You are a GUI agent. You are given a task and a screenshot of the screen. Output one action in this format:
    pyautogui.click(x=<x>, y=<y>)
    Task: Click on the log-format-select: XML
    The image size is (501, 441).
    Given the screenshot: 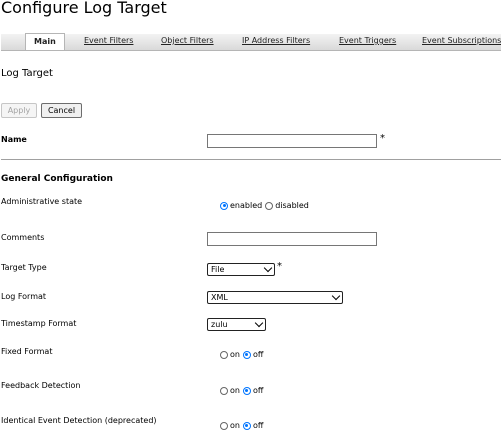 What is the action you would take?
    pyautogui.click(x=275, y=297)
    